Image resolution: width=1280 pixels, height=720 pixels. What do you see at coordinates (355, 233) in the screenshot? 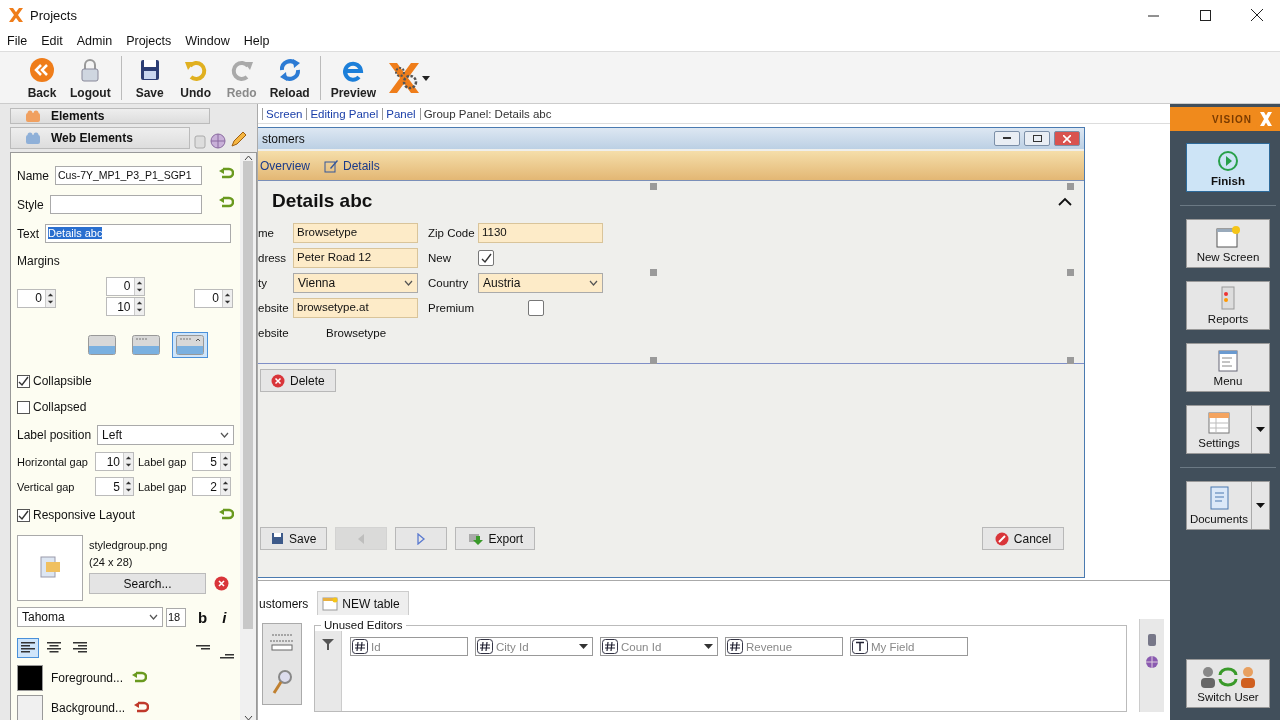
I see `text-field: Browsetype` at bounding box center [355, 233].